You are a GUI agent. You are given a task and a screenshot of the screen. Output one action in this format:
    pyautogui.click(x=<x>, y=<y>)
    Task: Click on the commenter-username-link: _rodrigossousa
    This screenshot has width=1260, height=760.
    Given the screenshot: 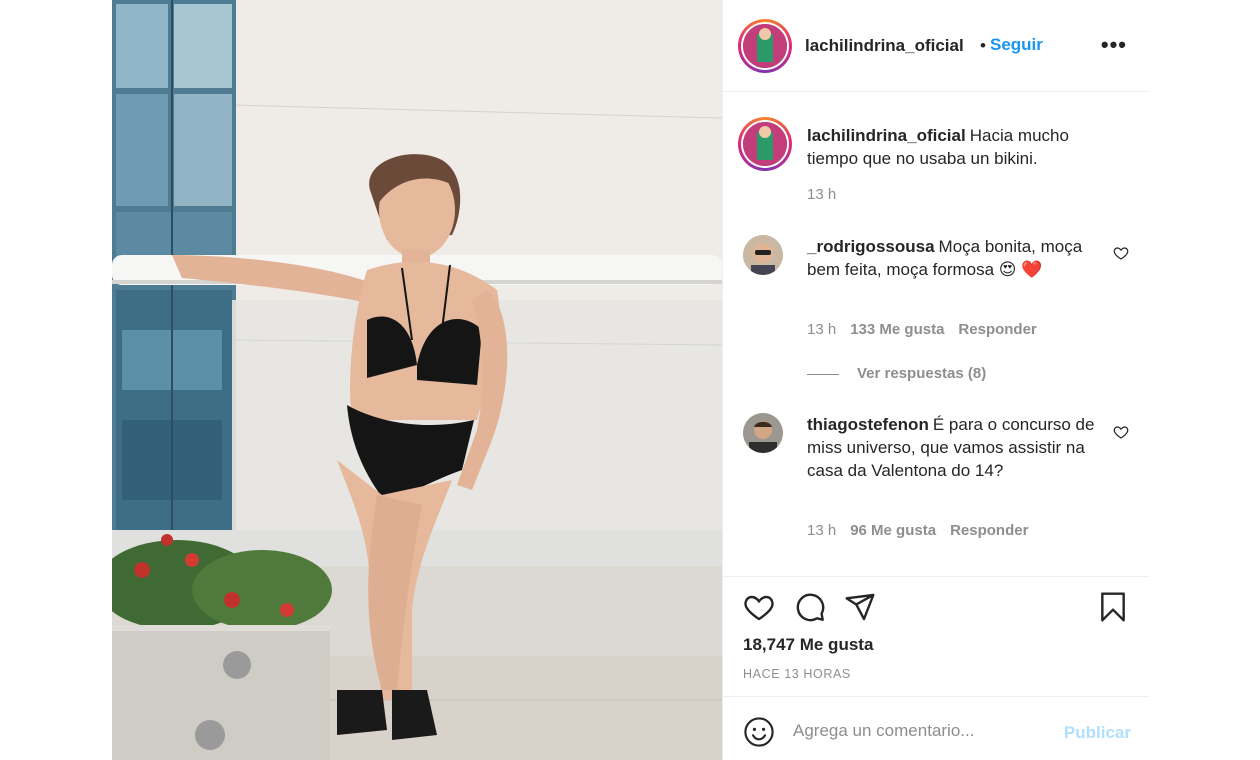 What is the action you would take?
    pyautogui.click(x=871, y=246)
    